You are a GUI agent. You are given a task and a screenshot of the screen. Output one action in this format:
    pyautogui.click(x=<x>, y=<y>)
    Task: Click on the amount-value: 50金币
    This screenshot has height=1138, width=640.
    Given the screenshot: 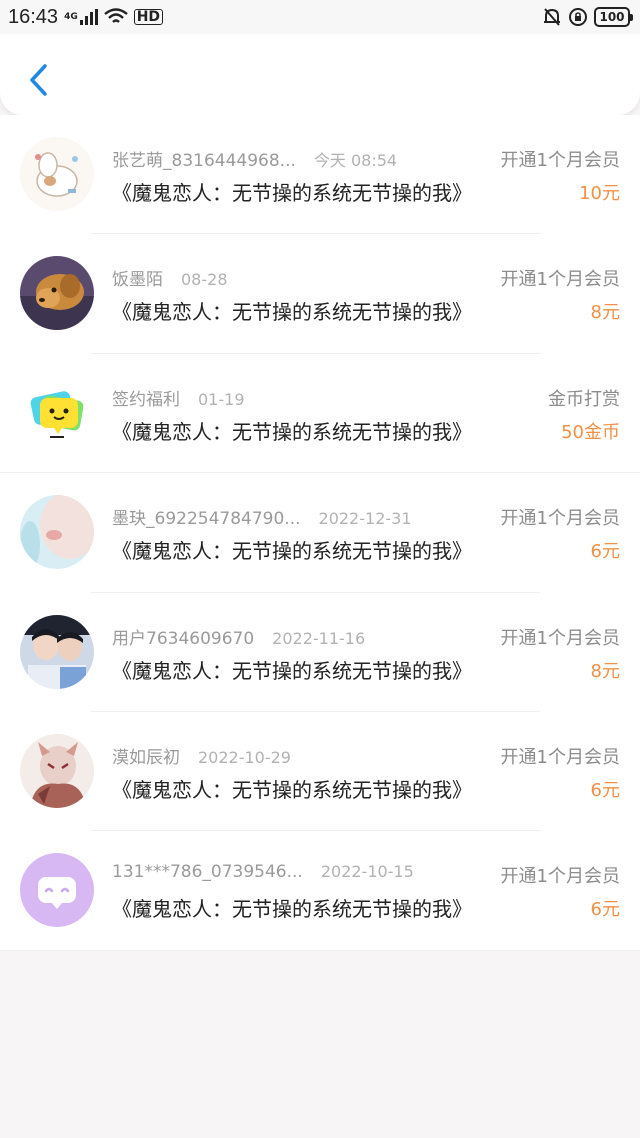 What is the action you would take?
    pyautogui.click(x=590, y=432)
    